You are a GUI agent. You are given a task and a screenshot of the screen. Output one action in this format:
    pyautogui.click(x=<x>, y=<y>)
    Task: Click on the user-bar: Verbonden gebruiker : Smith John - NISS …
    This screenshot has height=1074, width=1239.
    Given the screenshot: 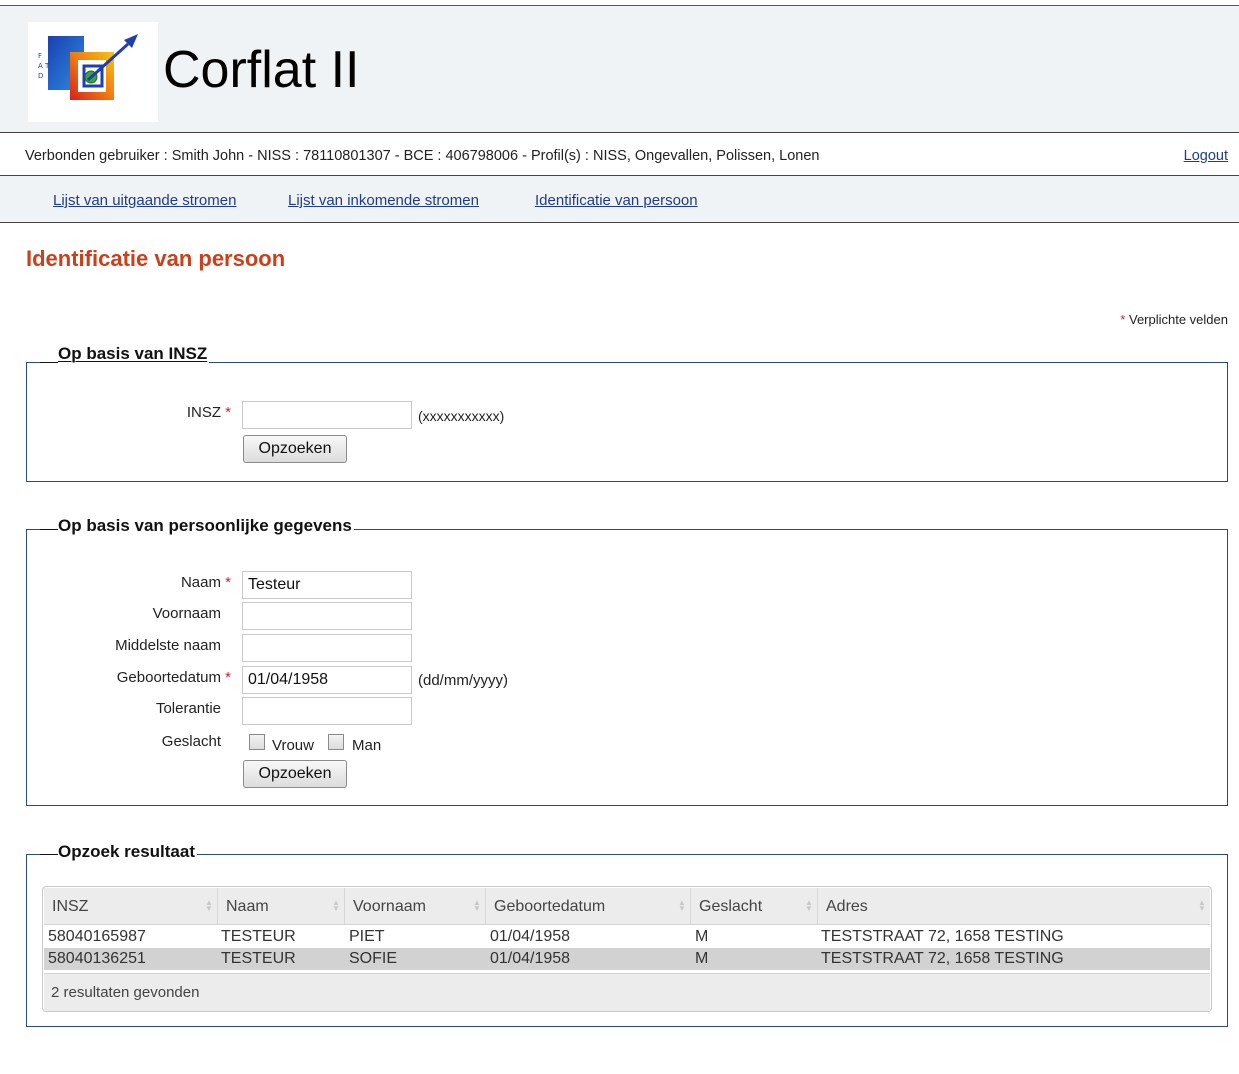 What is the action you would take?
    pyautogui.click(x=619, y=154)
    